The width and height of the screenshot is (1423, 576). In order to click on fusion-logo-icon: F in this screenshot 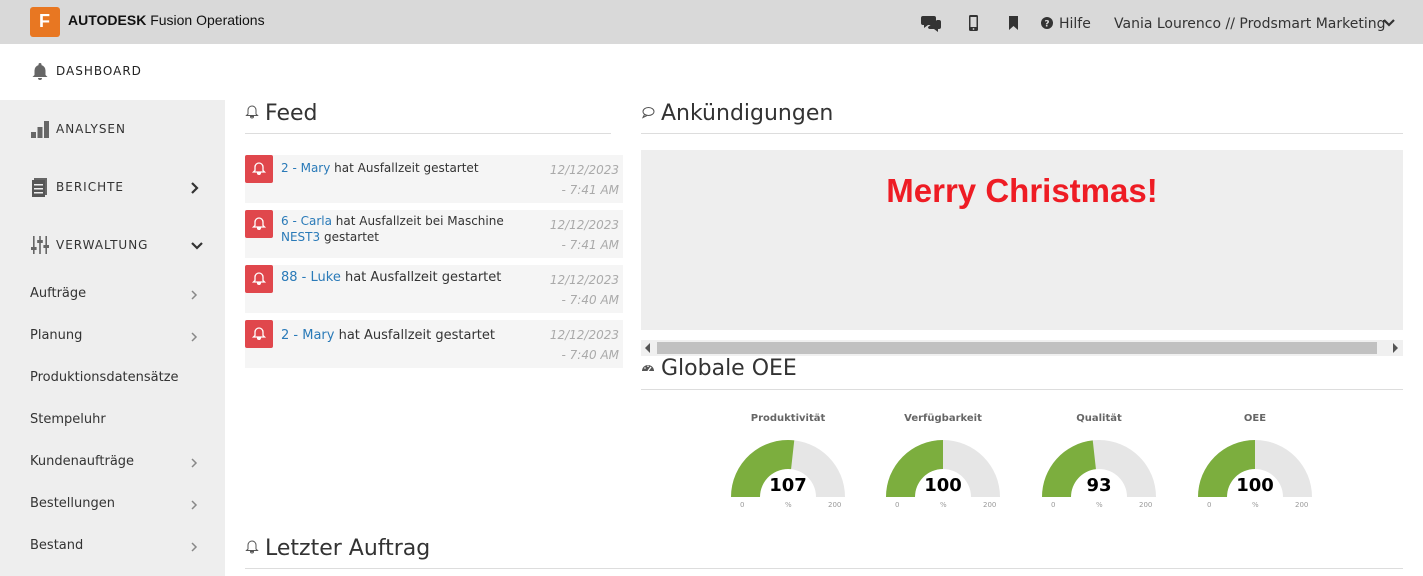, I will do `click(45, 22)`.